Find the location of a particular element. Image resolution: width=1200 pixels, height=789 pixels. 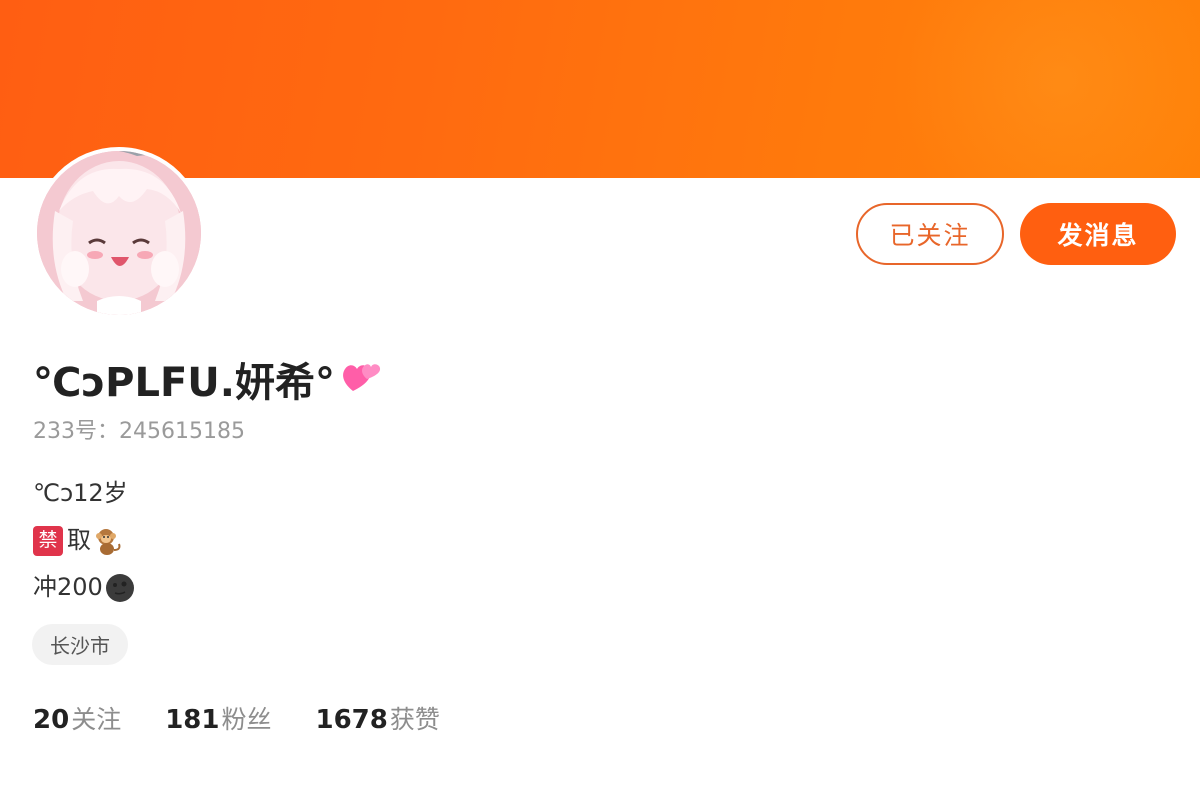

location-text: 长沙市 is located at coordinates (80, 646).